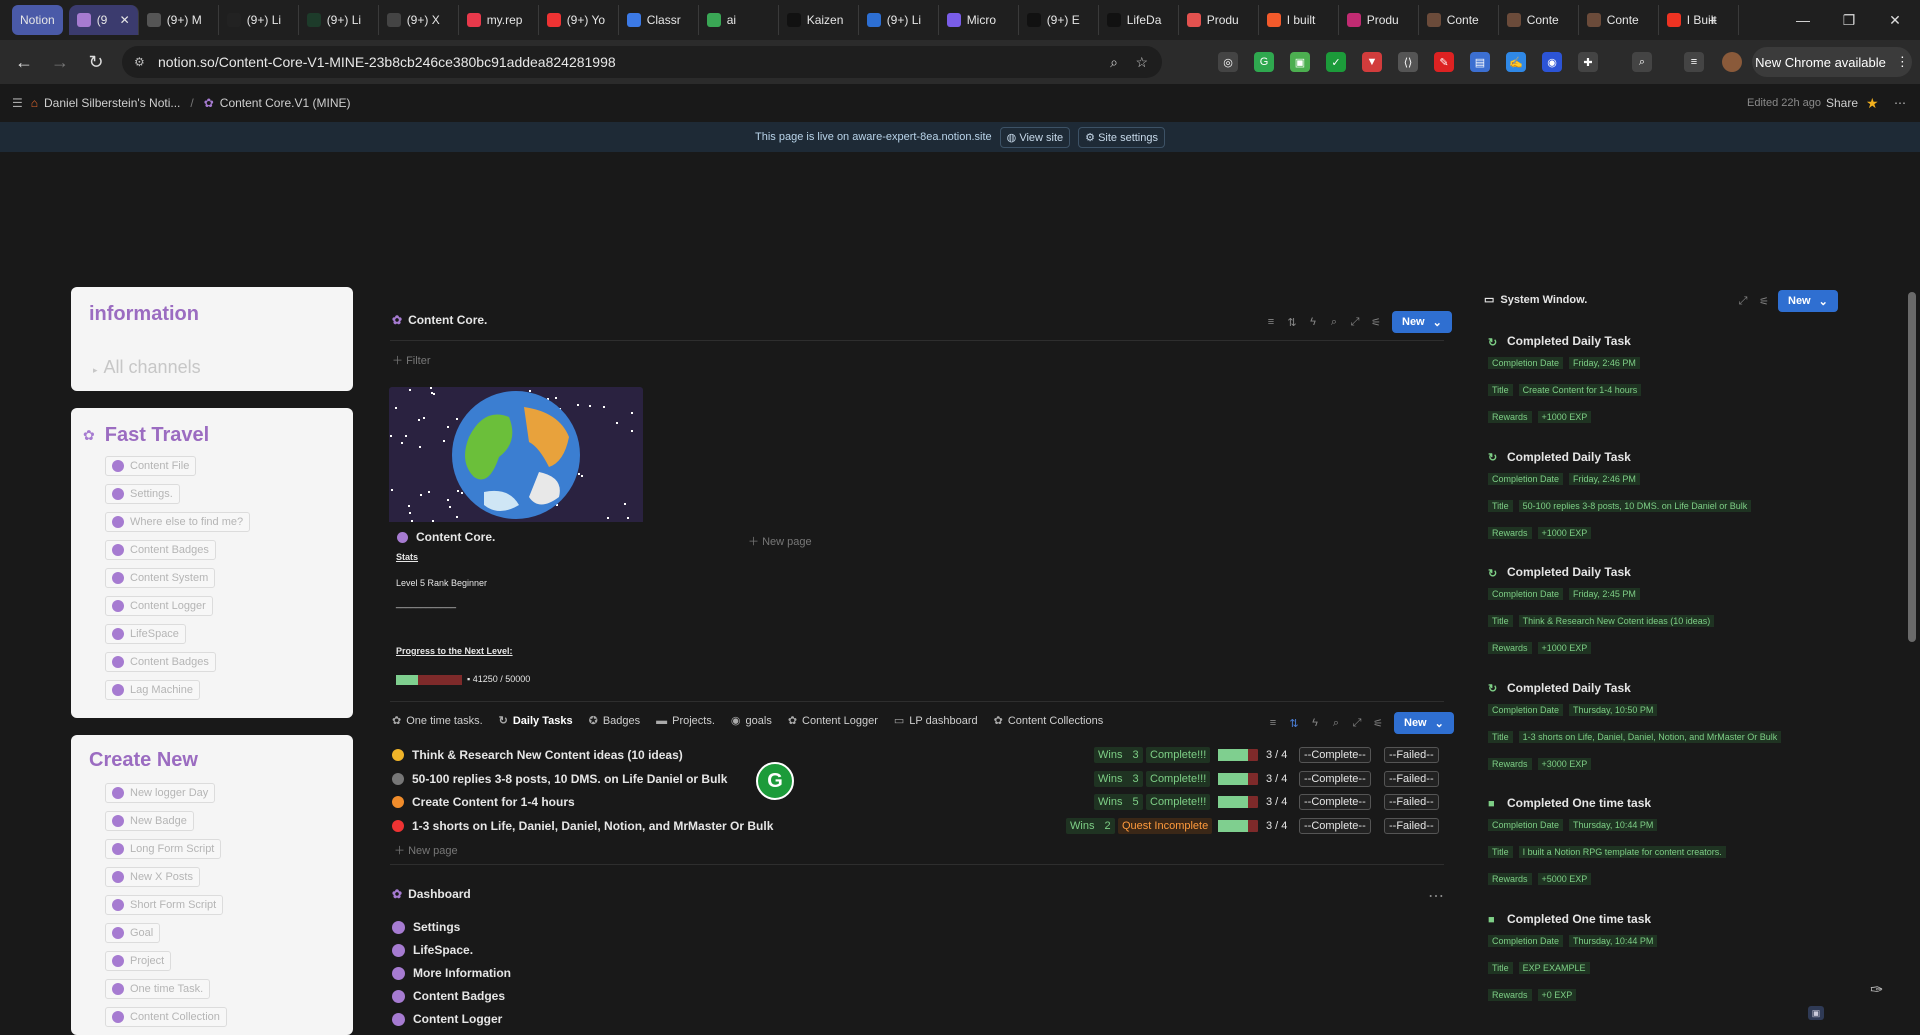  I want to click on list-item-button: Content System, so click(160, 578).